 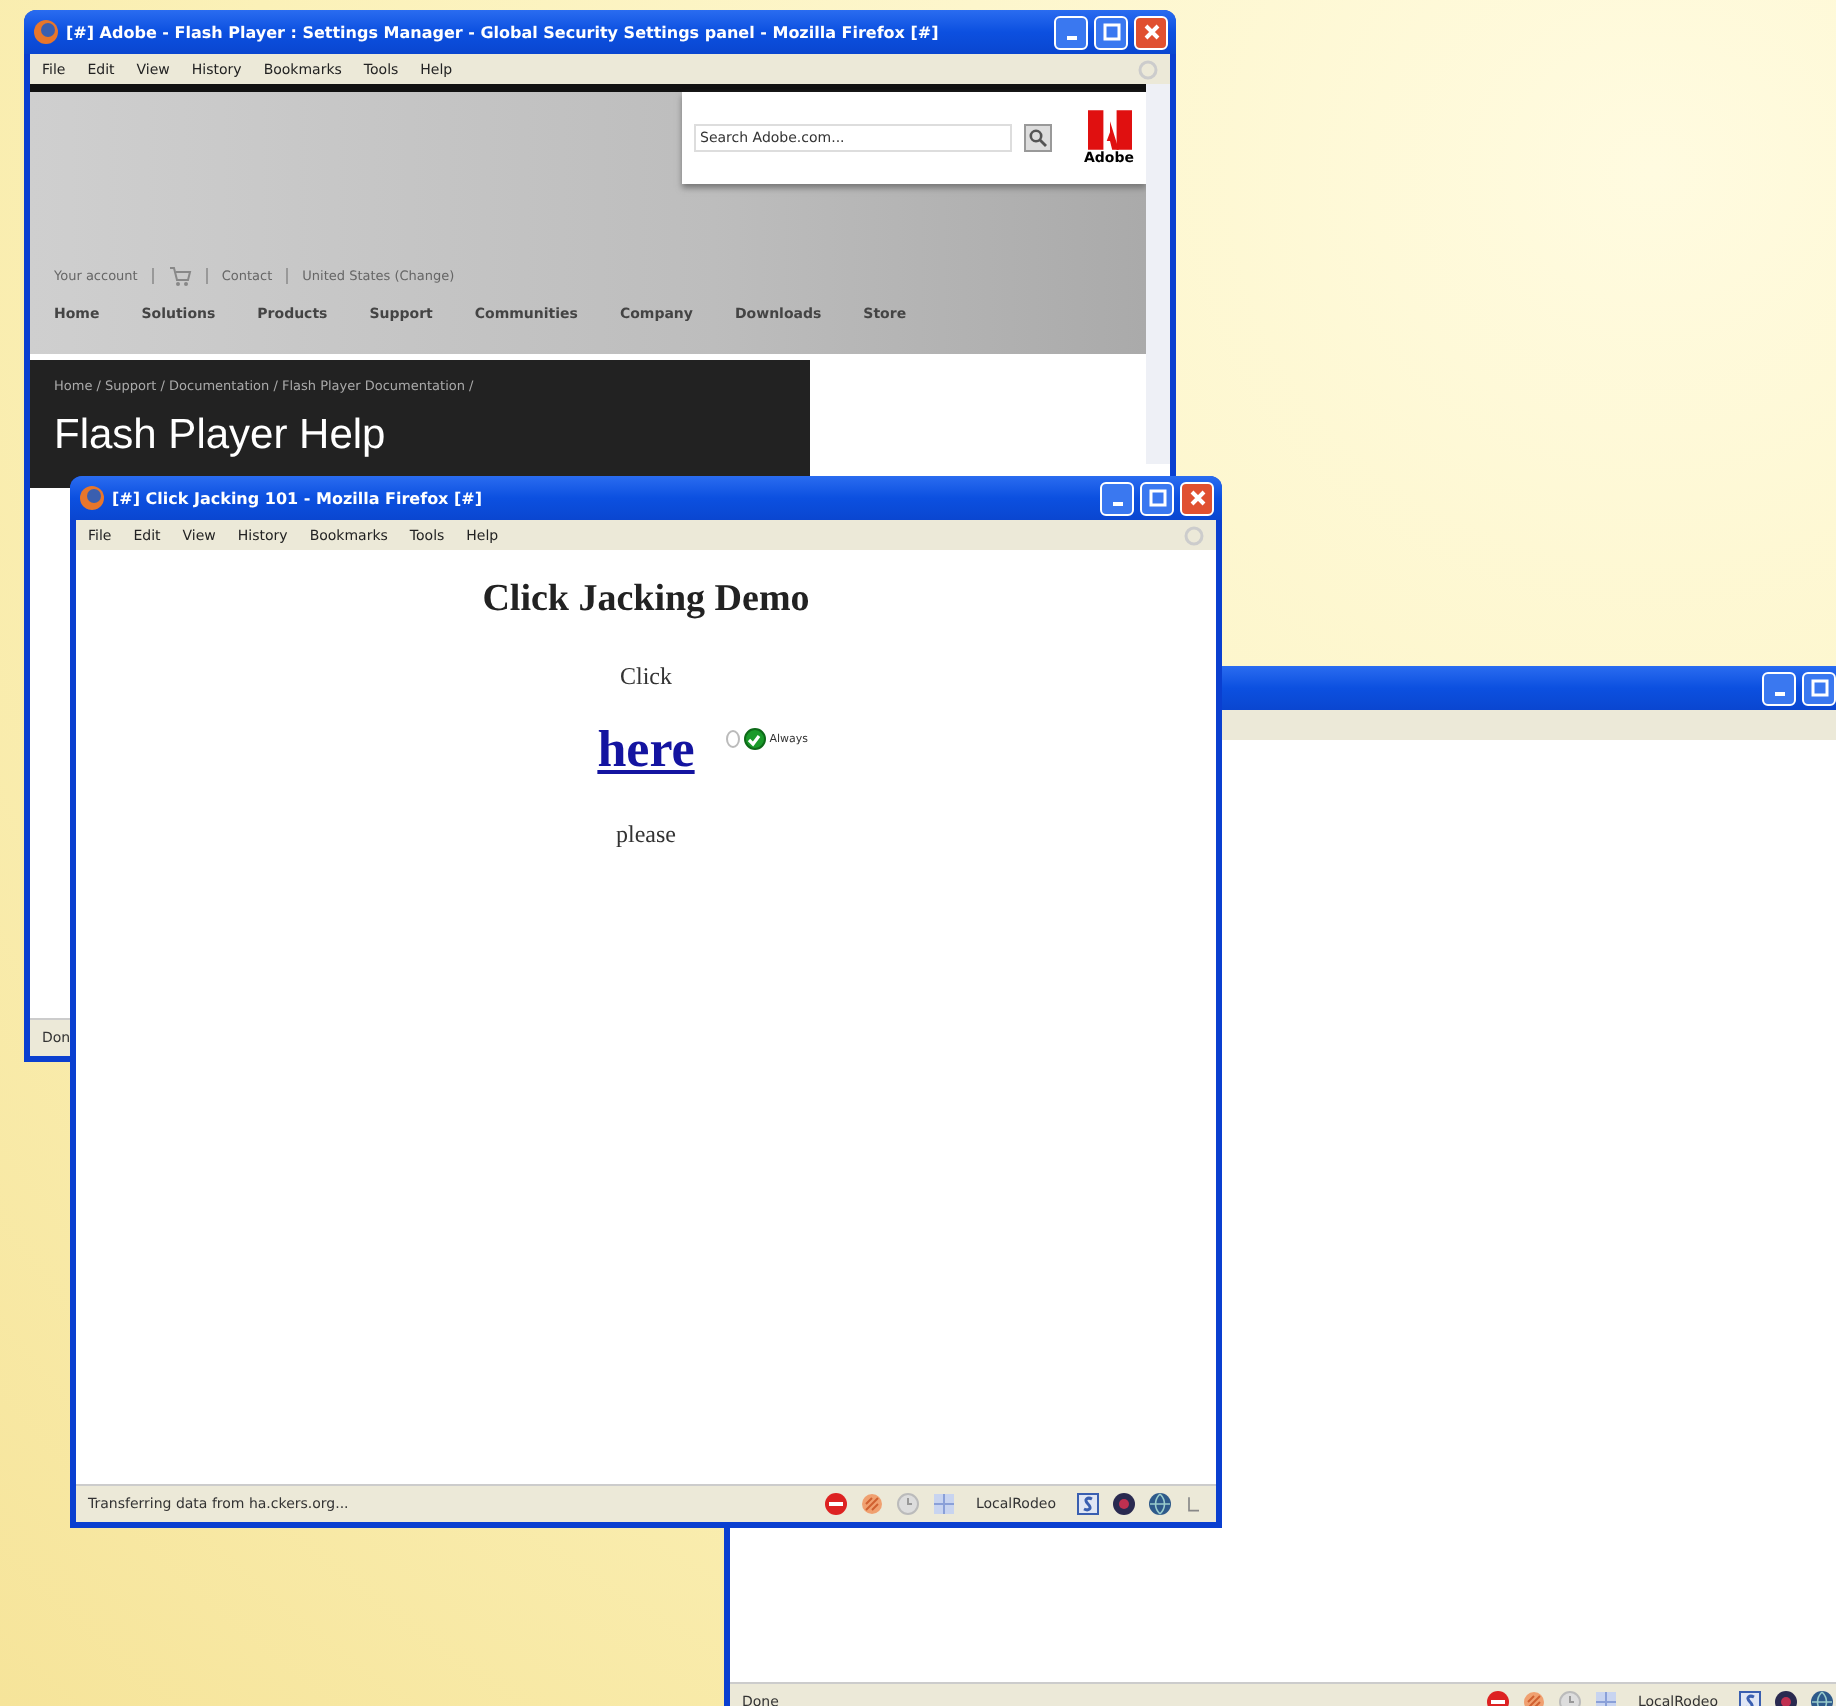 I want to click on page-heading: Click Jacking Demo, so click(x=646, y=600).